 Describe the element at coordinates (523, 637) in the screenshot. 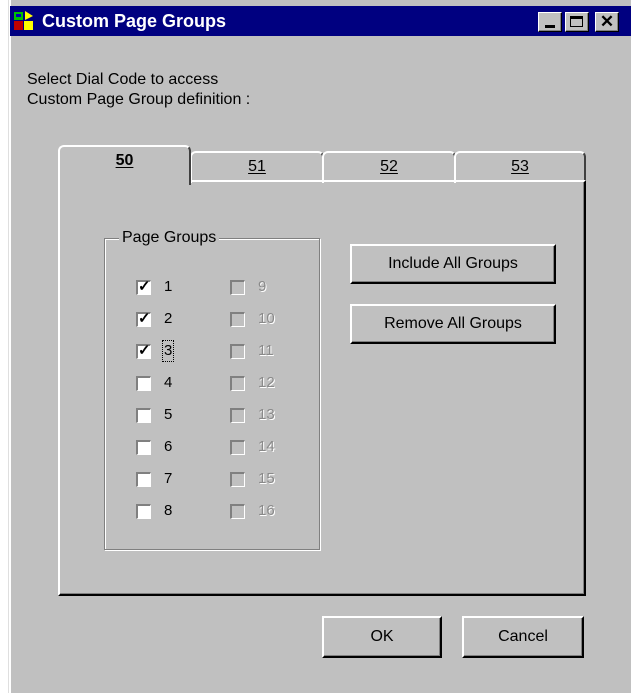

I see `cancel-button: Cancel` at that location.